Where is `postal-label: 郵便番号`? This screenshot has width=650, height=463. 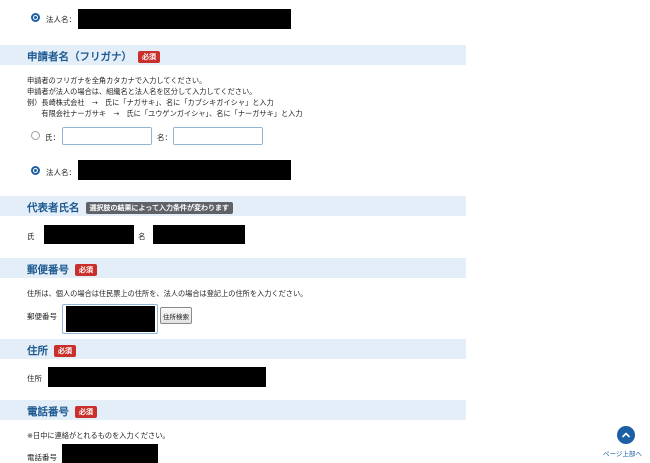 postal-label: 郵便番号 is located at coordinates (42, 316).